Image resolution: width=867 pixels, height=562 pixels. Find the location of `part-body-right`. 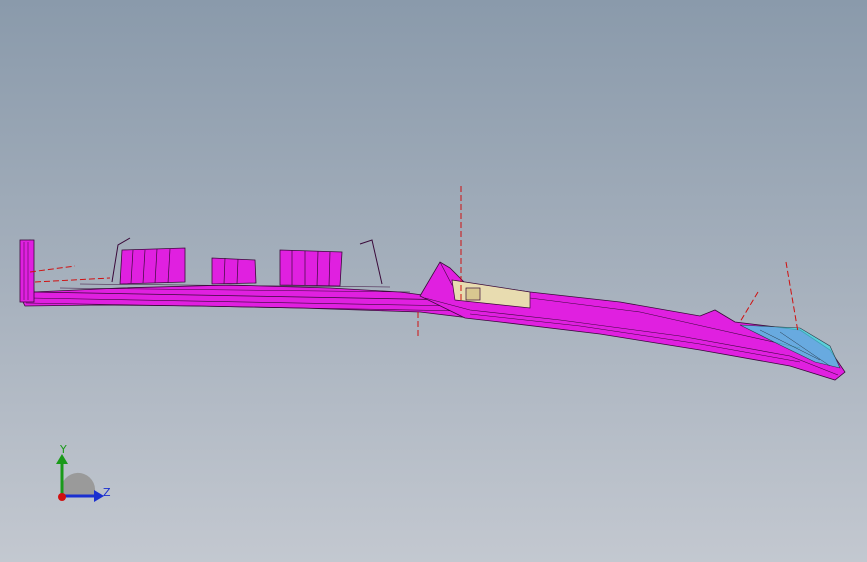

part-body-right is located at coordinates (632, 321).